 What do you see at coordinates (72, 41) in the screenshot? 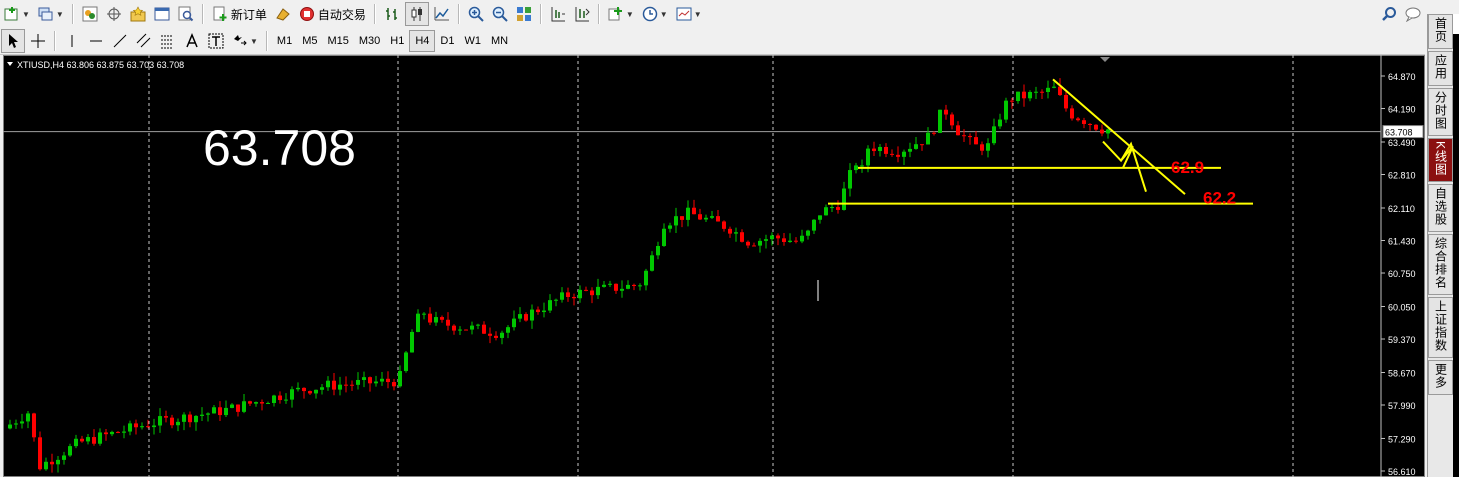
I see `vertical-line-tool-button` at bounding box center [72, 41].